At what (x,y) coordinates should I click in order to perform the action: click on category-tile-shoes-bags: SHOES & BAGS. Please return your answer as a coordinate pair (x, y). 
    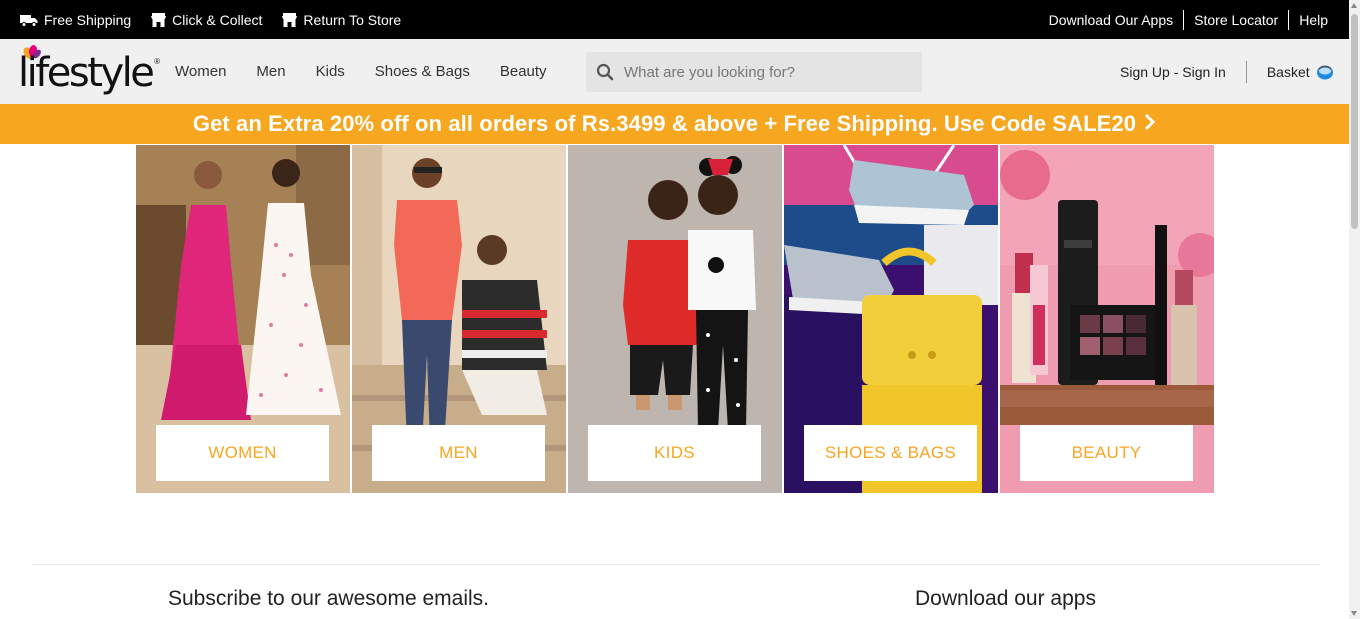
    Looking at the image, I should click on (891, 319).